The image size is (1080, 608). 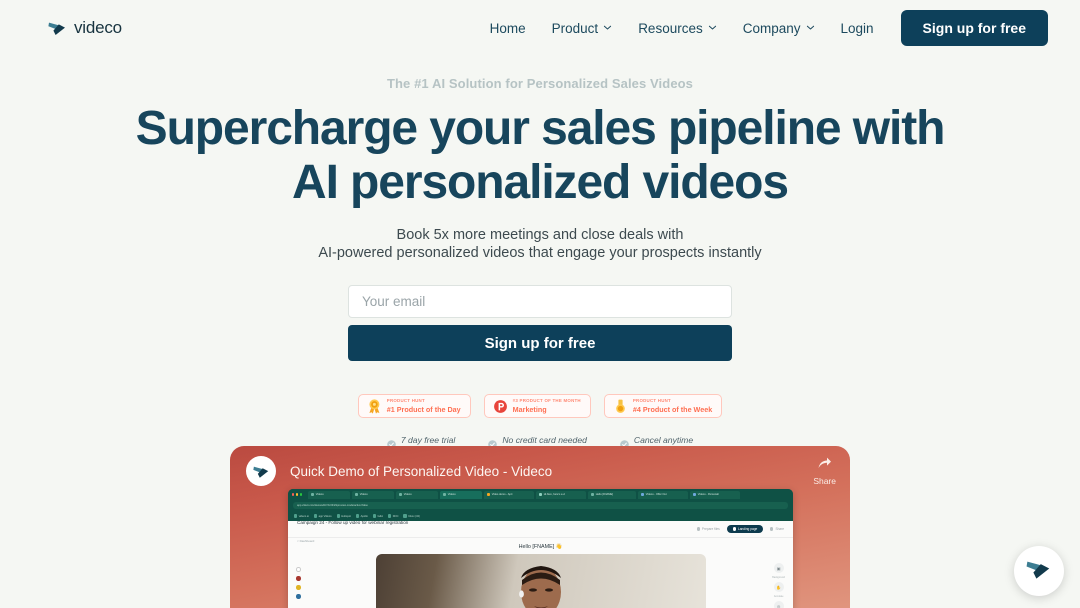 What do you see at coordinates (508, 494) in the screenshot?
I see `browser-tab: Video demo - Apri` at bounding box center [508, 494].